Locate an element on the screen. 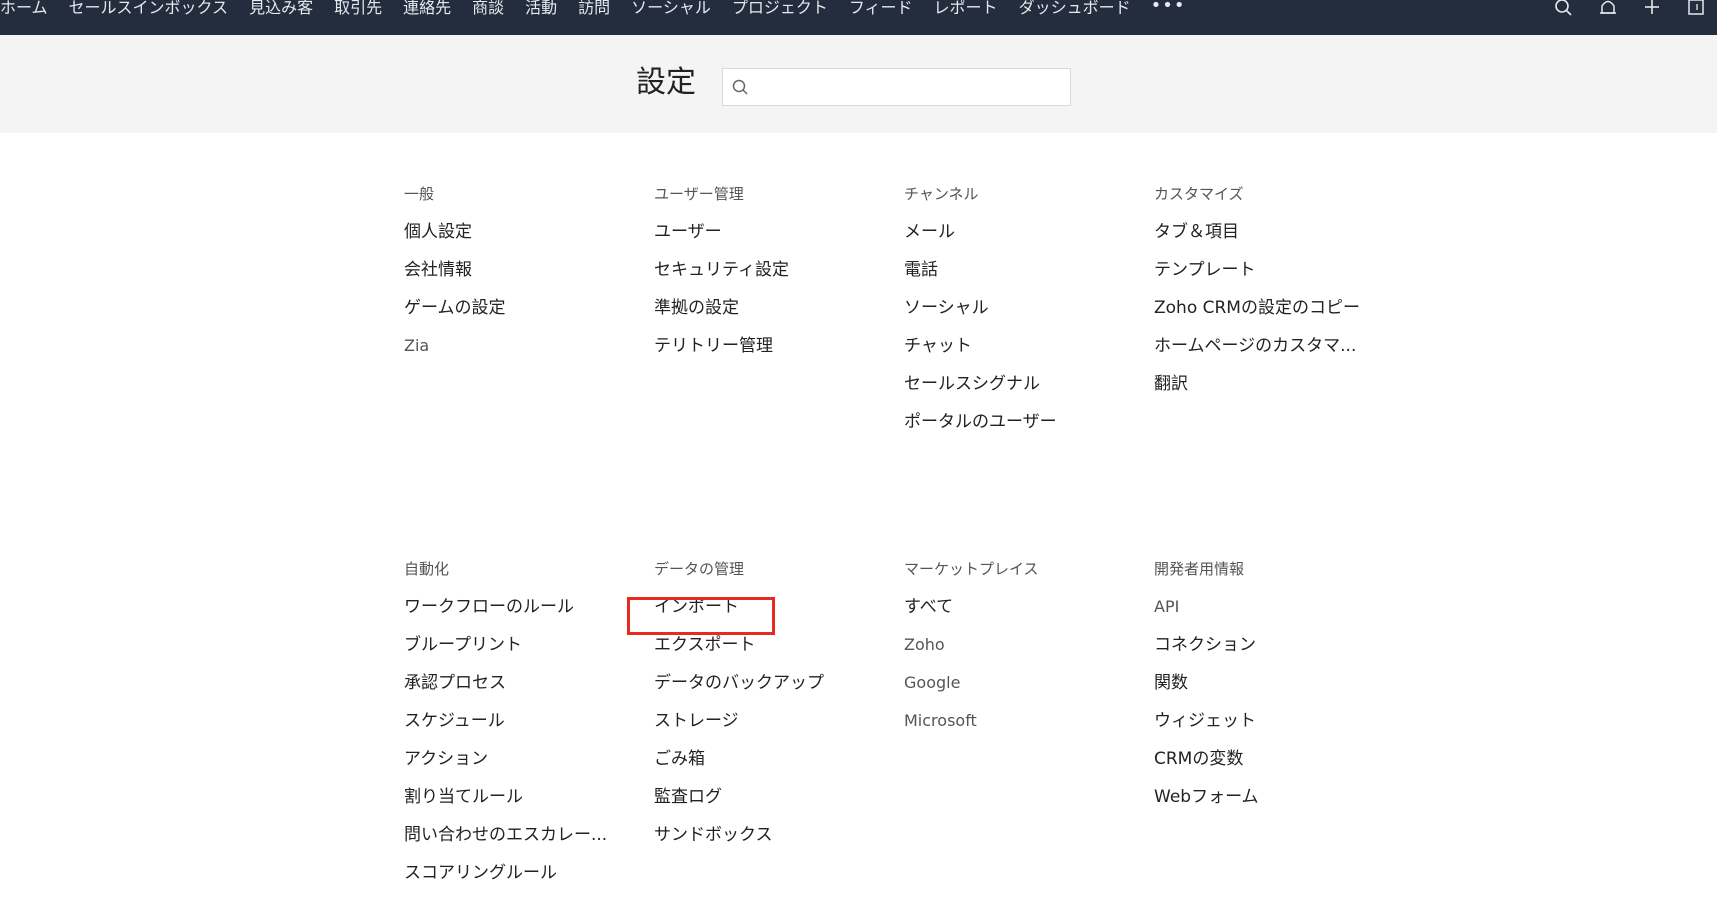 This screenshot has height=901, width=1717. nav-item-social: ソーシャル is located at coordinates (670, 8).